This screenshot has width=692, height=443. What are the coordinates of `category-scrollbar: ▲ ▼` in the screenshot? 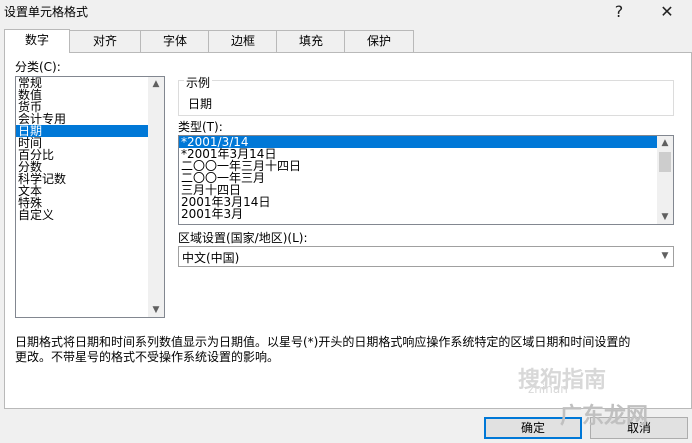 It's located at (156, 197).